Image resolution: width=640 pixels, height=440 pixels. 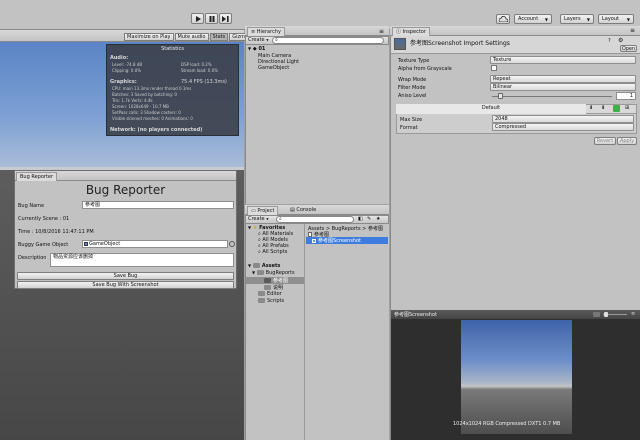 What do you see at coordinates (491, 109) in the screenshot?
I see `platform-default-tab: Default` at bounding box center [491, 109].